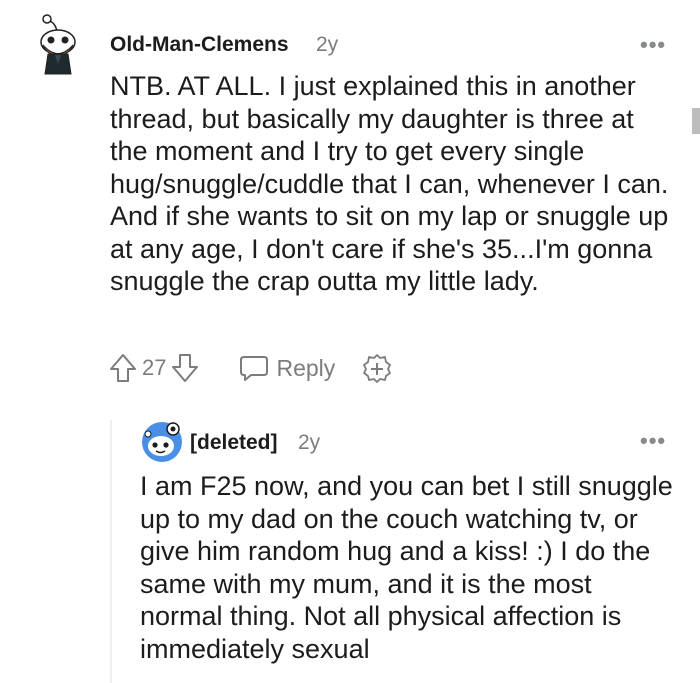 The width and height of the screenshot is (700, 683). I want to click on comment-age: 2y, so click(327, 44).